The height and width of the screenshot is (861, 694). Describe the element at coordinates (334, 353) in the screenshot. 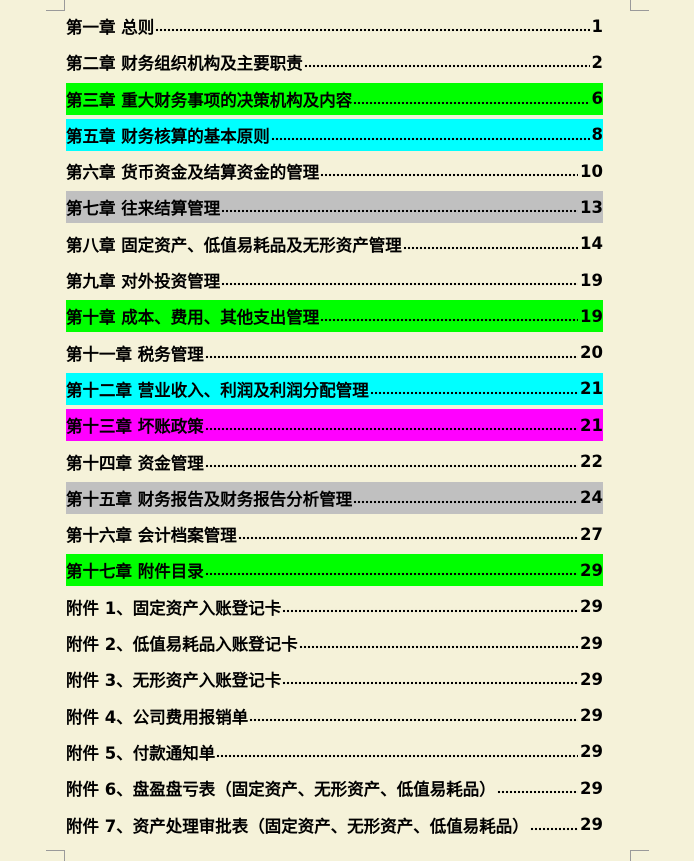

I see `toc-entry: 第十一章 税务管理 20` at that location.